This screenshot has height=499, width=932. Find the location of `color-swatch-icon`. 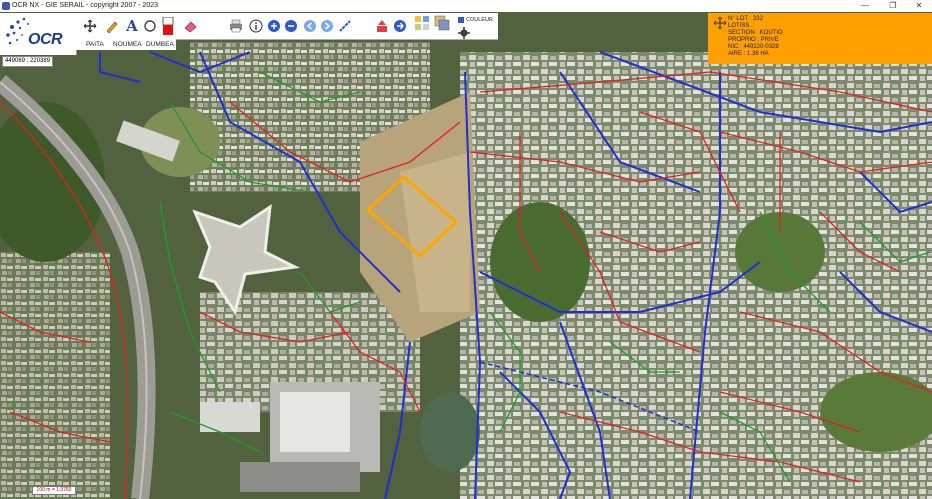

color-swatch-icon is located at coordinates (168, 26).